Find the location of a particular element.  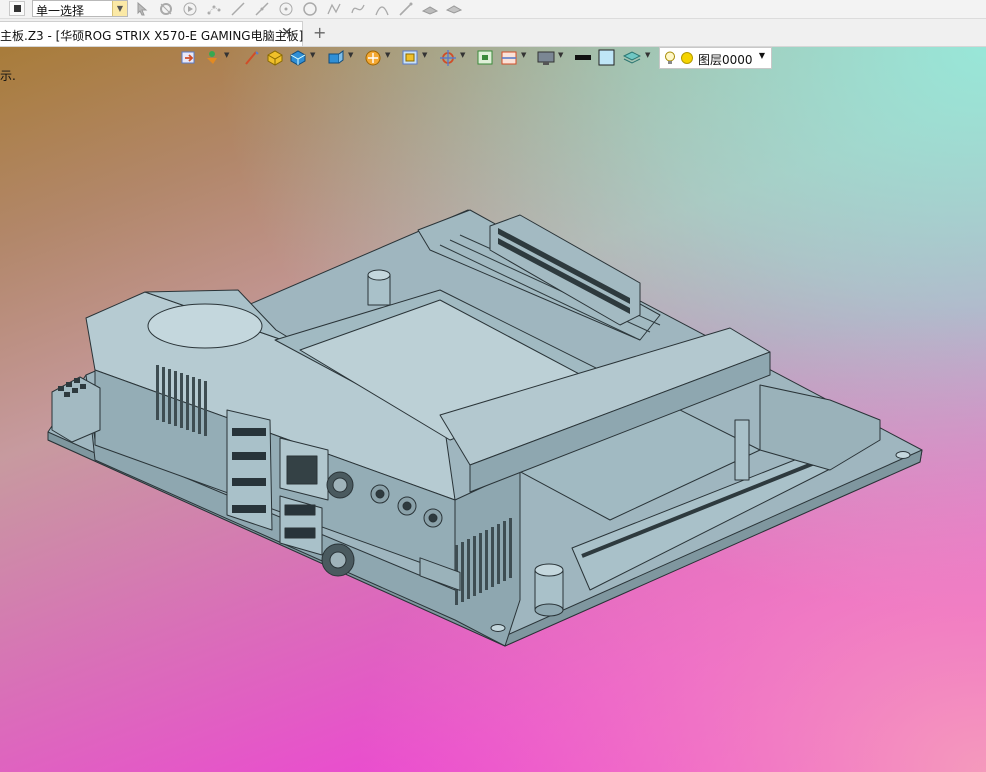

refresh-icon is located at coordinates (189, 57).